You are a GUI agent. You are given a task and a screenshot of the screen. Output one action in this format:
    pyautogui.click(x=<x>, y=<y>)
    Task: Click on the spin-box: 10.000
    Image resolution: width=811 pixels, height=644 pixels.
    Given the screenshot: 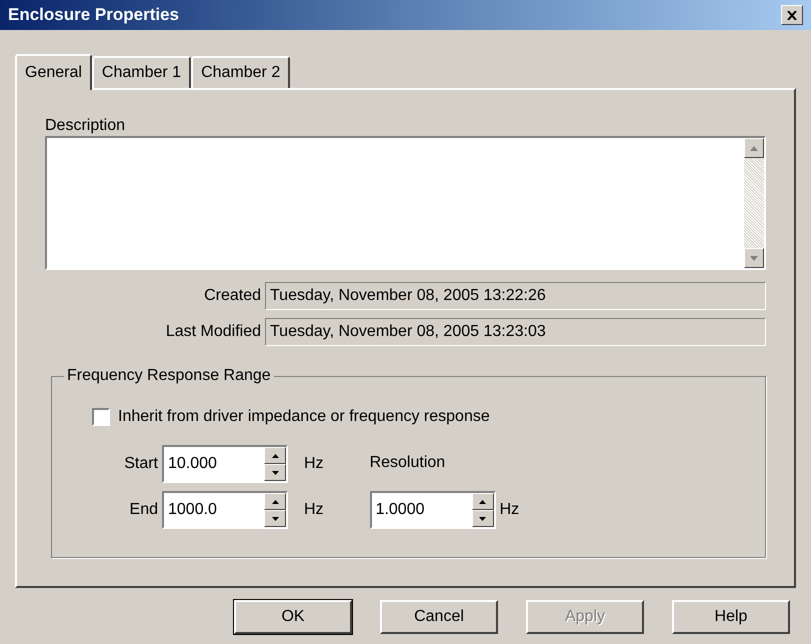 What is the action you would take?
    pyautogui.click(x=225, y=464)
    